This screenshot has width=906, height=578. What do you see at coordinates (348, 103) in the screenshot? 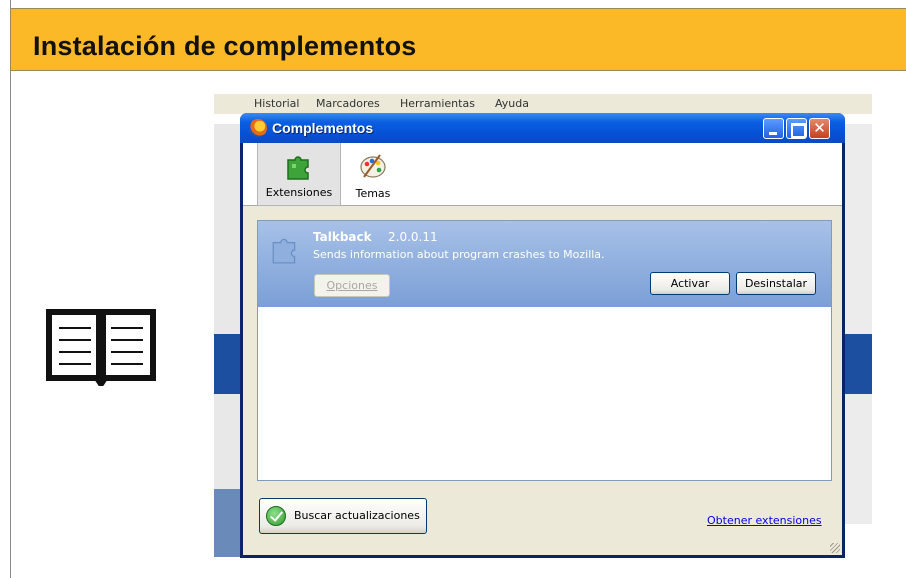
I see `menu-marcadores: Marcadores` at bounding box center [348, 103].